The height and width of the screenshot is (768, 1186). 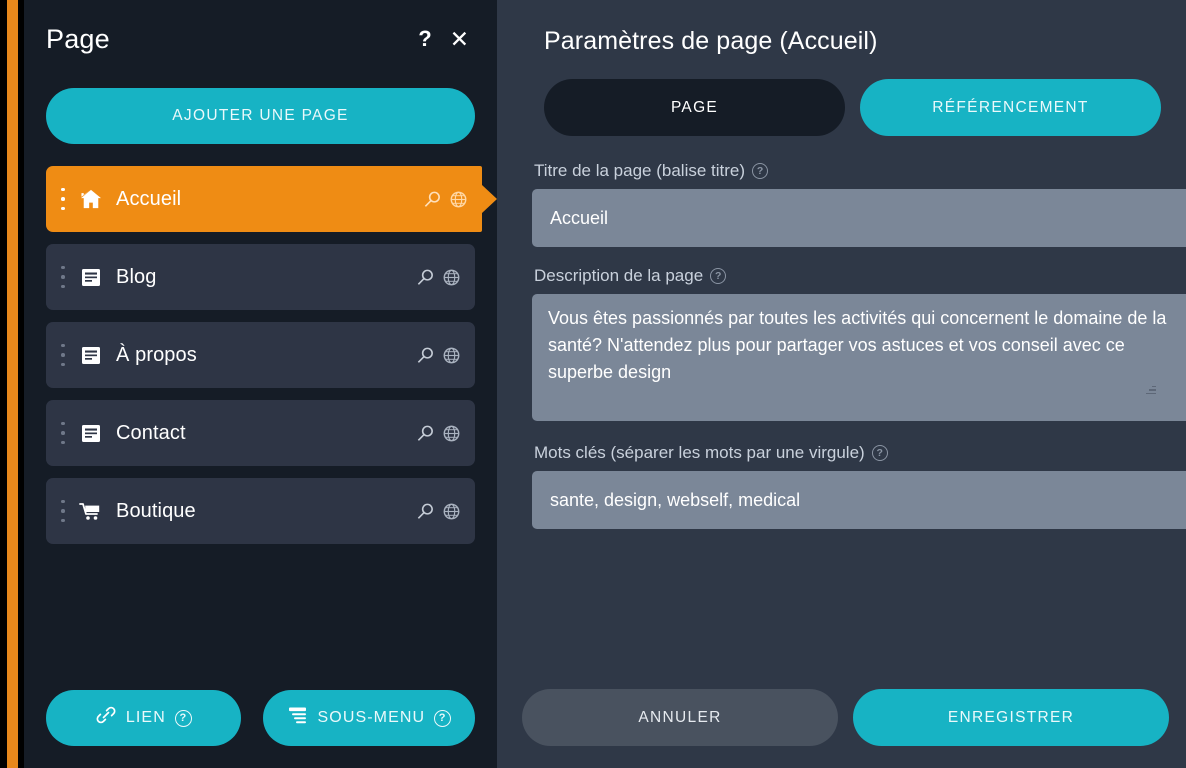 I want to click on settings-footer: ANNULER ENREGISTRER, so click(x=845, y=717).